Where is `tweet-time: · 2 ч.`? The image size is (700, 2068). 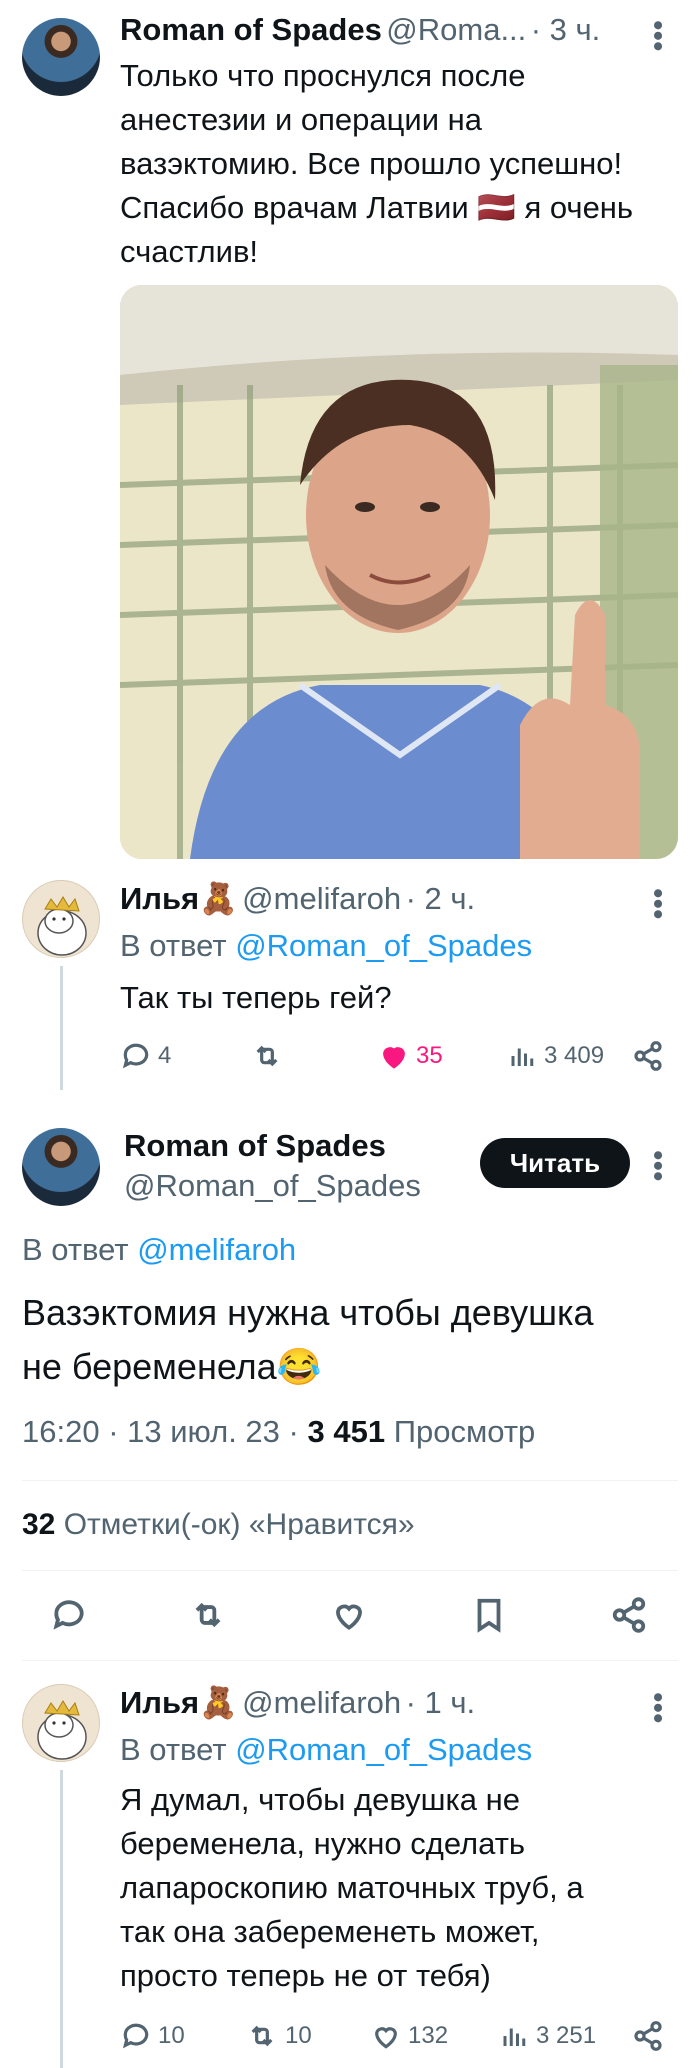 tweet-time: · 2 ч. is located at coordinates (441, 898).